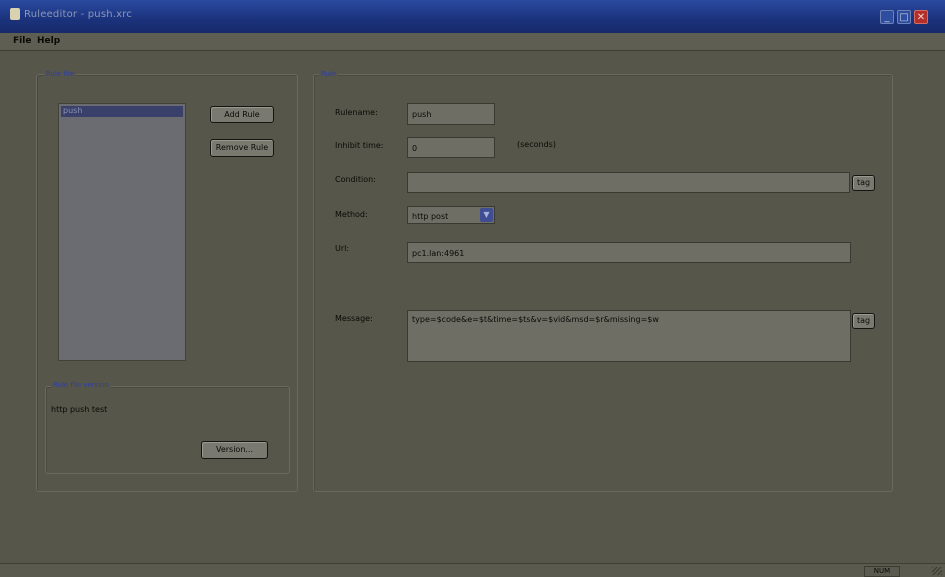 Image resolution: width=945 pixels, height=577 pixels. What do you see at coordinates (122, 111) in the screenshot?
I see `list-item: push` at bounding box center [122, 111].